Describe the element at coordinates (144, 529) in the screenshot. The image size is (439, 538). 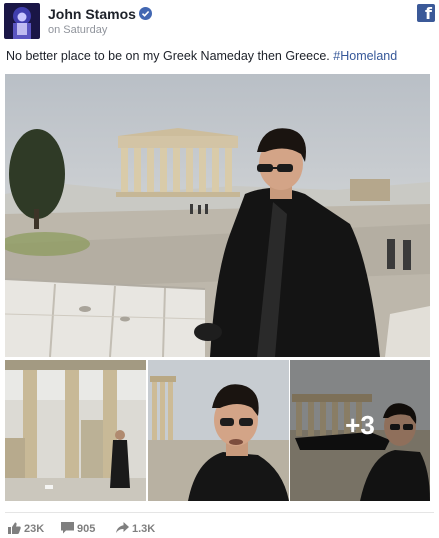
I see `shares-count: 1.3K` at that location.